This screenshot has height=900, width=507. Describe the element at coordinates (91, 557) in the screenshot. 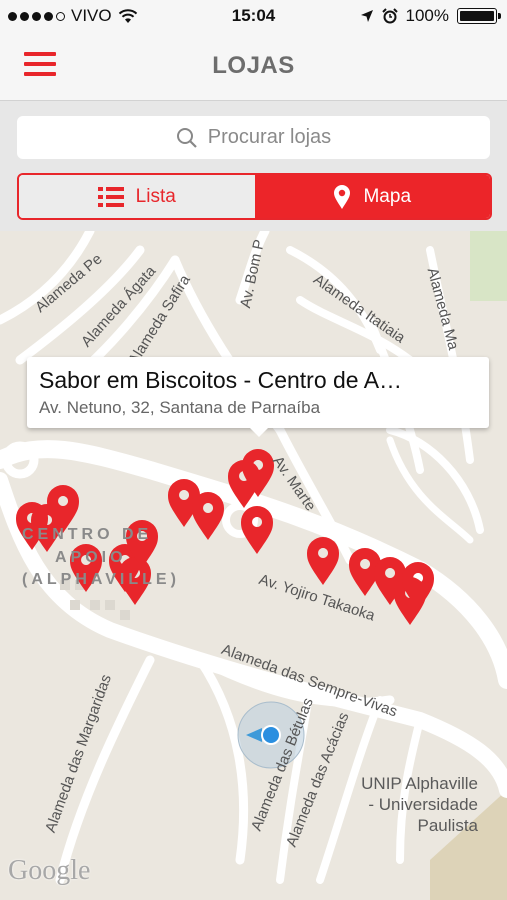

I see `district-label: APOIO` at that location.